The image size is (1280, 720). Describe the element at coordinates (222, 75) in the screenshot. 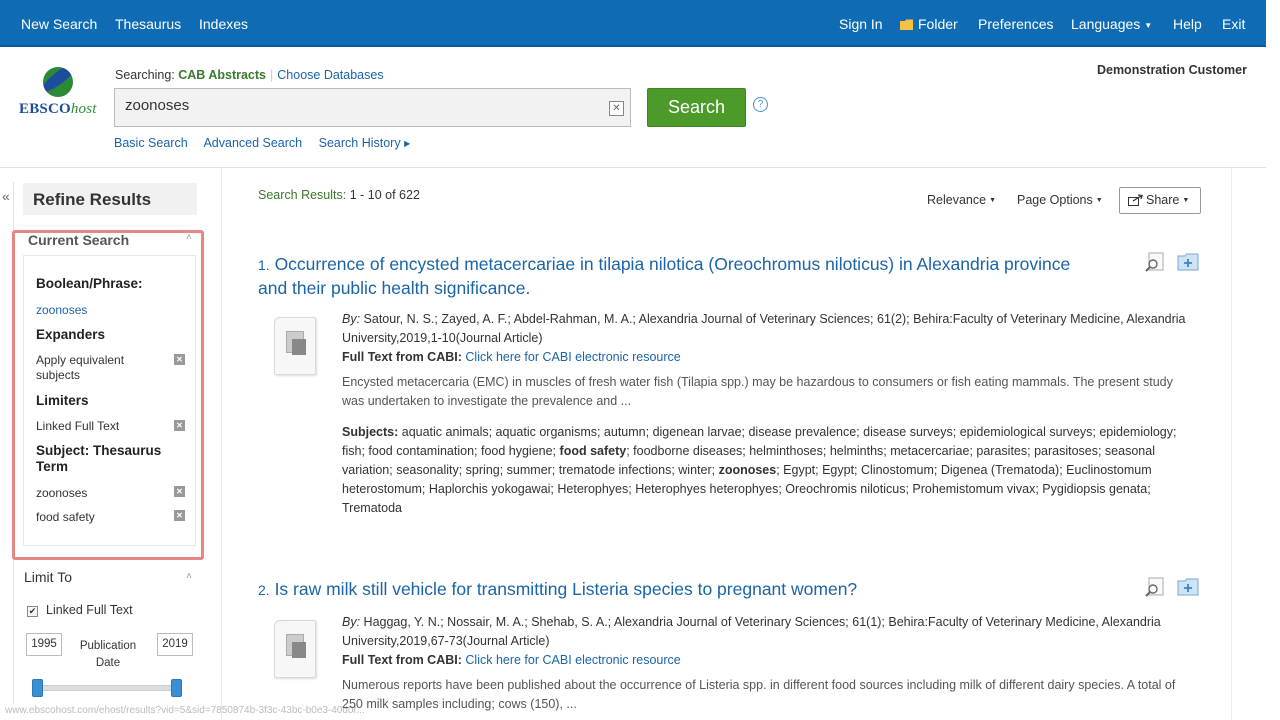

I see `database-name: CAB Abstracts` at that location.